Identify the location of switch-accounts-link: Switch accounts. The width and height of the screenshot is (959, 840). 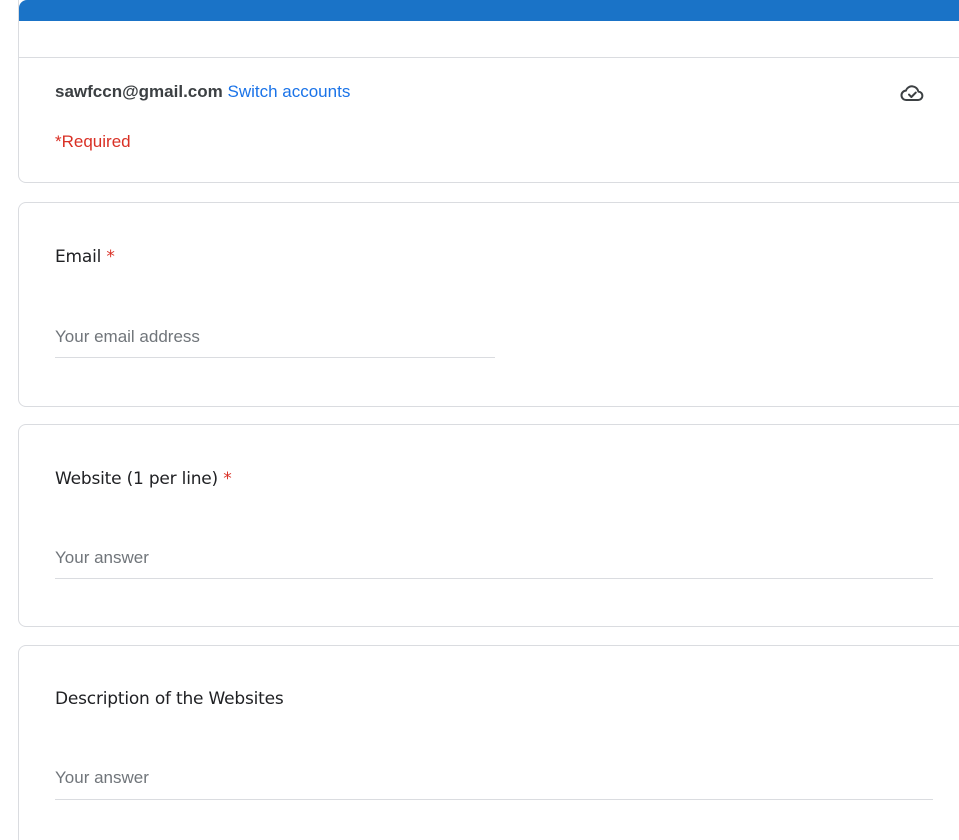
(288, 91).